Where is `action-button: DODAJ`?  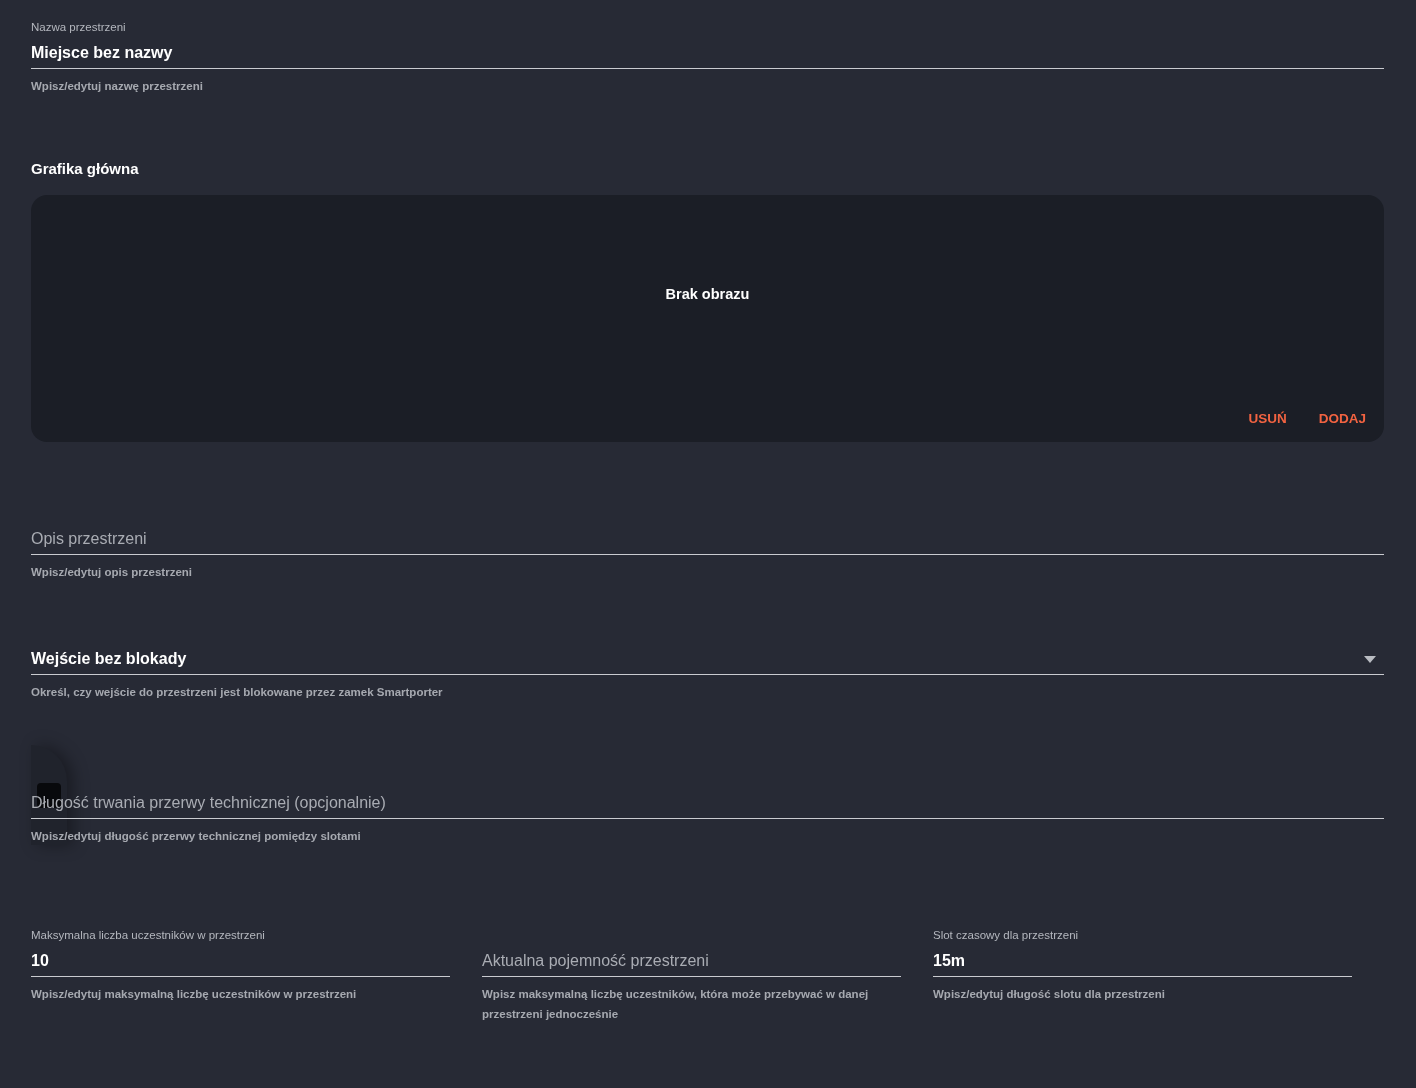 action-button: DODAJ is located at coordinates (1342, 418).